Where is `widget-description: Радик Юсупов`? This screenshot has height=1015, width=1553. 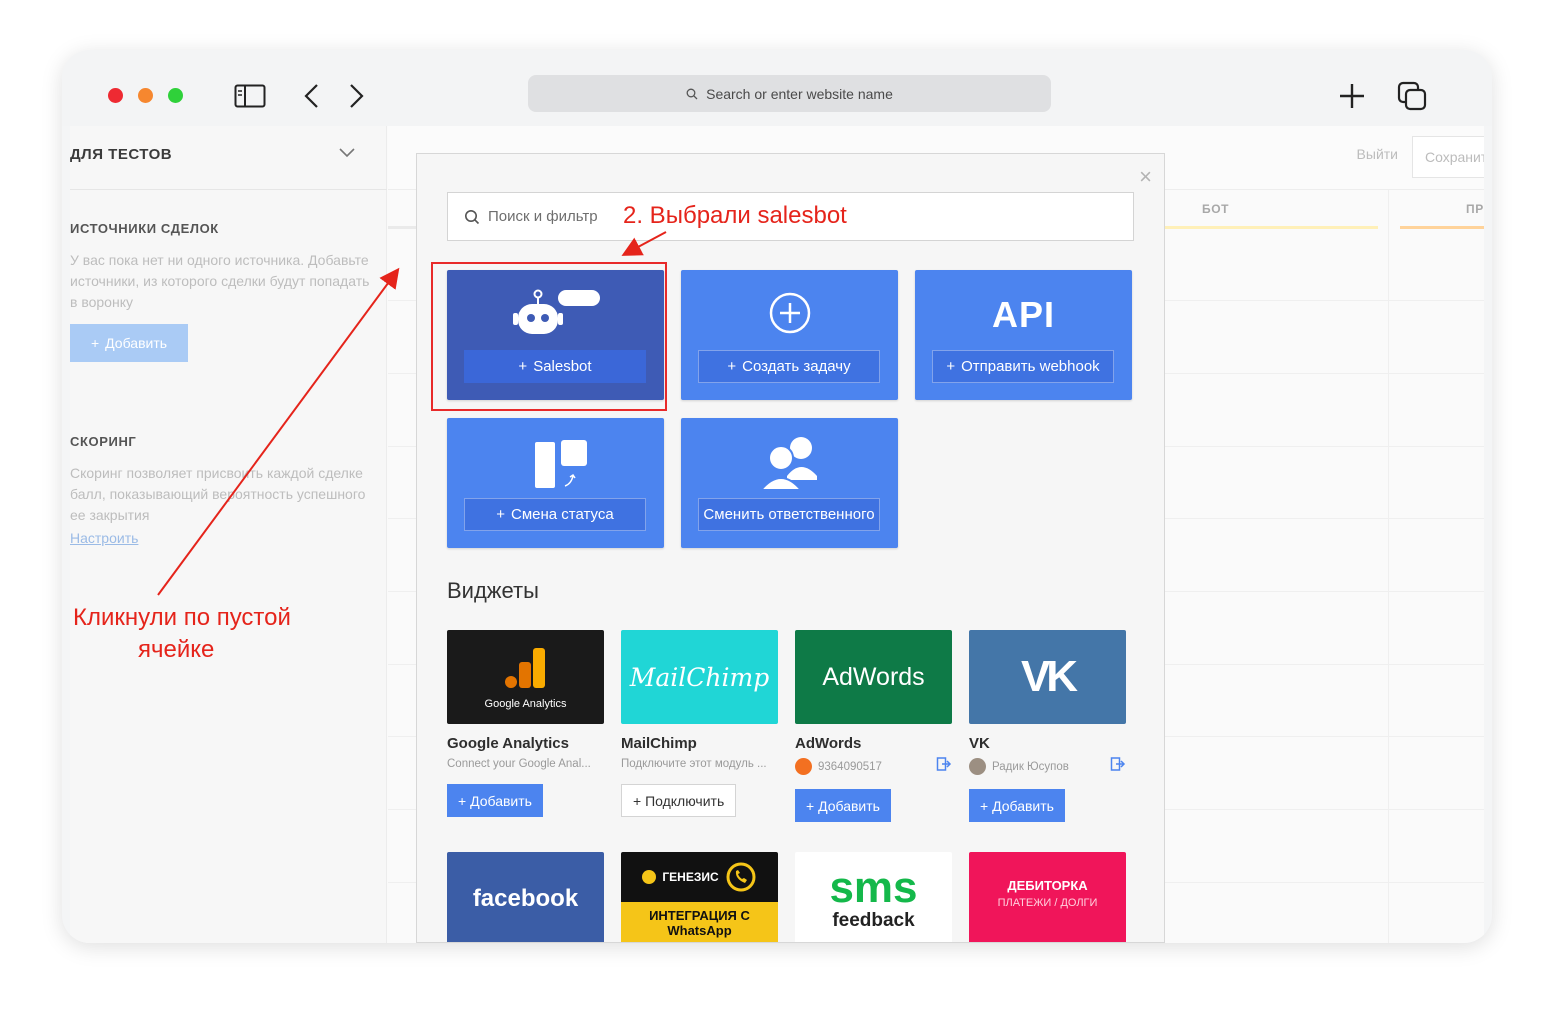
widget-description: Радик Юсупов is located at coordinates (1047, 766).